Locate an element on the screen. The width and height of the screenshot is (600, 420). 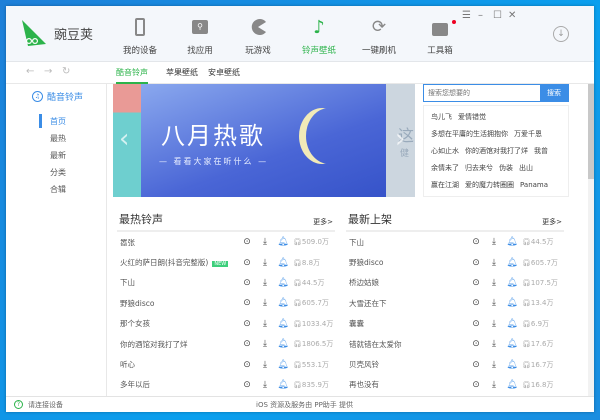
logo: 豌豆荚 is located at coordinates (56, 33).